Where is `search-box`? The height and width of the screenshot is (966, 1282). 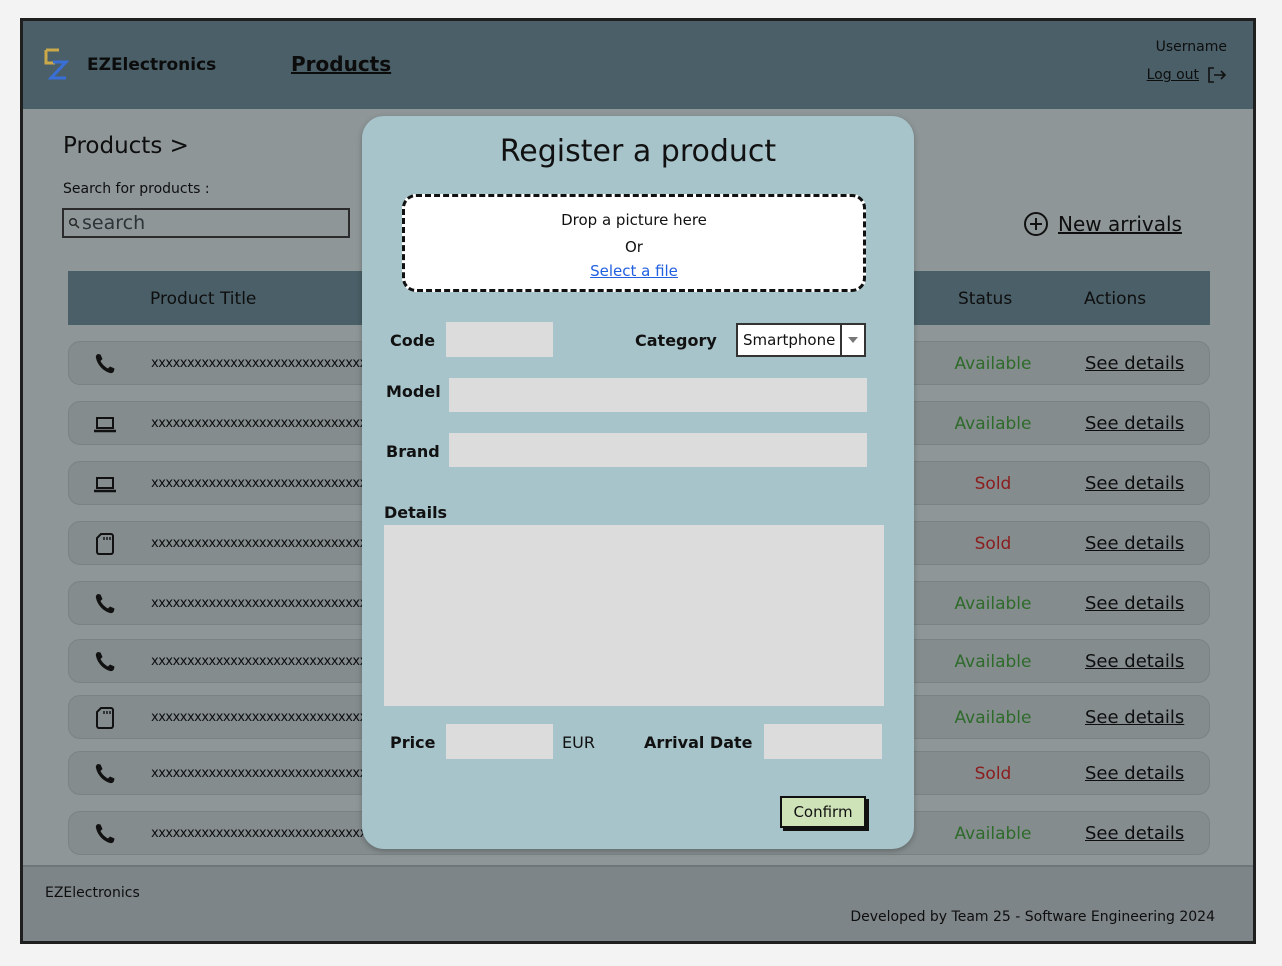
search-box is located at coordinates (206, 223).